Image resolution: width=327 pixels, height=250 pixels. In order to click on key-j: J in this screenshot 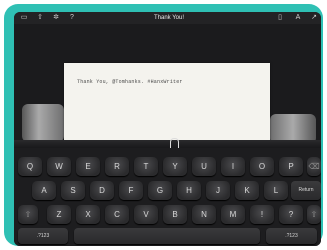, I will do `click(218, 190)`.